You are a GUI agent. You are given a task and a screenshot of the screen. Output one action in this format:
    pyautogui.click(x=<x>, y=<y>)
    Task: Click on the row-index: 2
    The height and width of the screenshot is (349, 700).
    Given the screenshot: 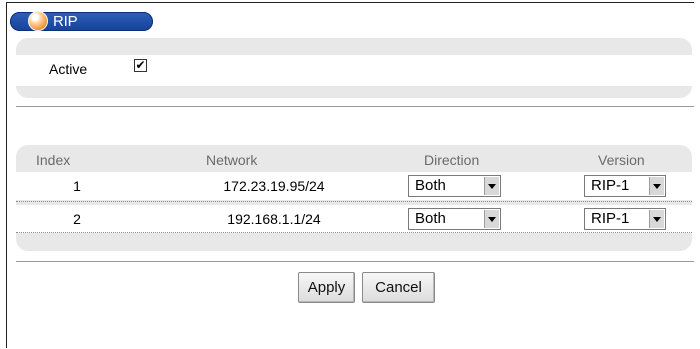 What is the action you would take?
    pyautogui.click(x=77, y=219)
    